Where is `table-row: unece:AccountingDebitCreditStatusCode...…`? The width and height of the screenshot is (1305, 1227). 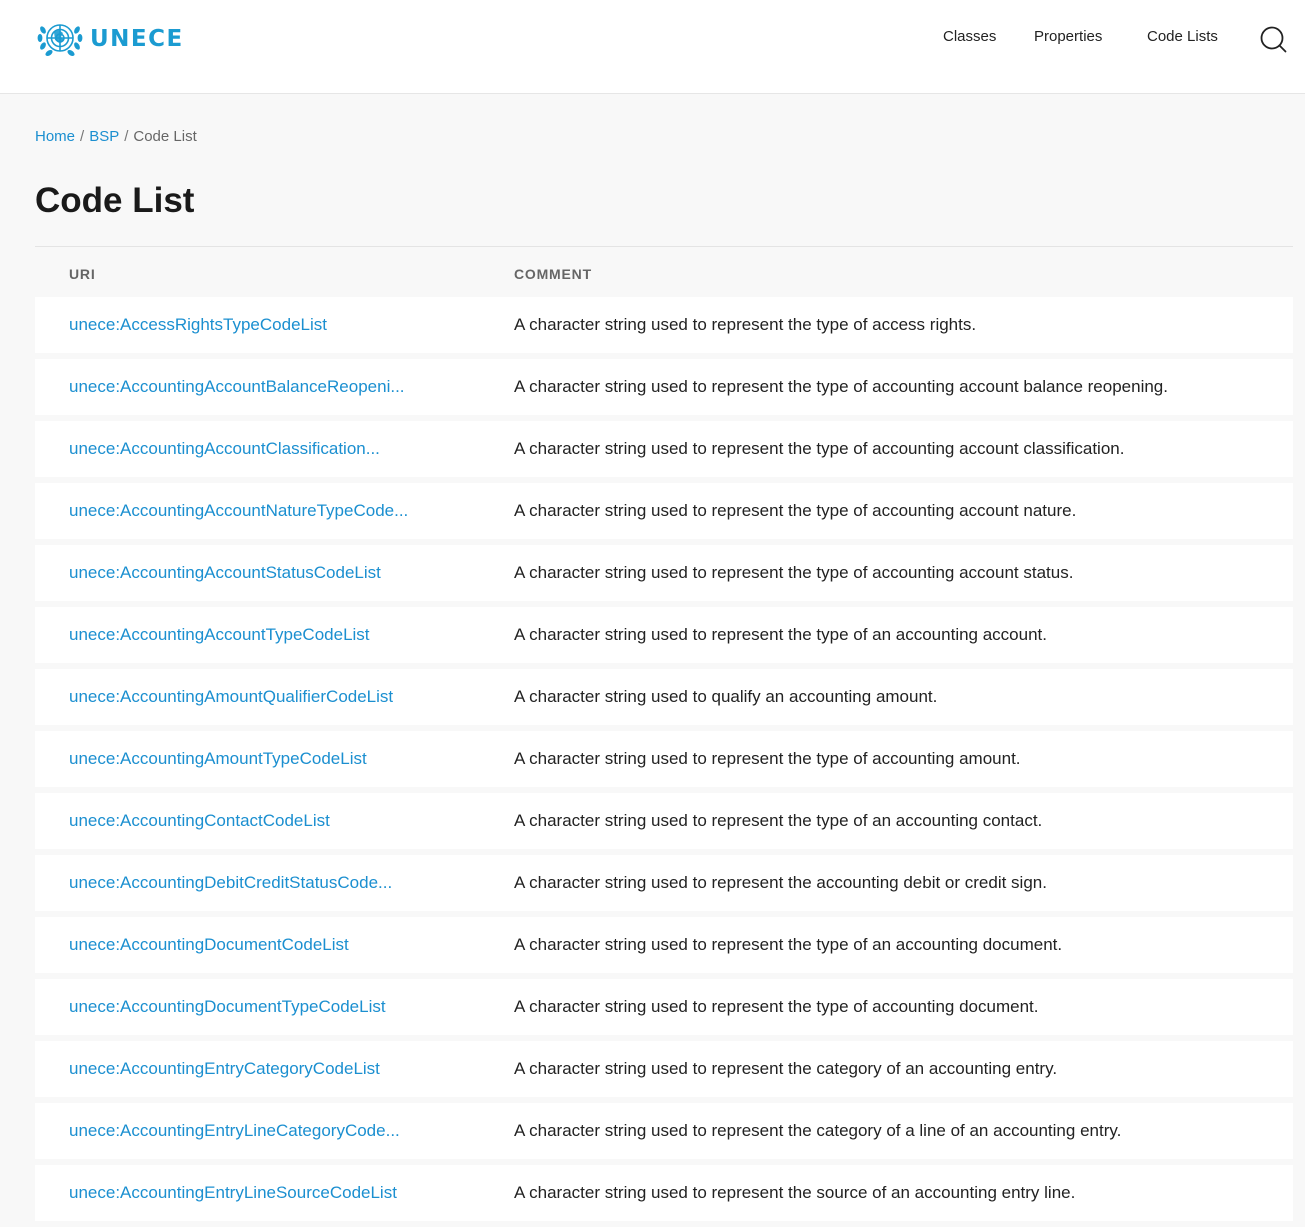 table-row: unece:AccountingDebitCreditStatusCode...… is located at coordinates (664, 883).